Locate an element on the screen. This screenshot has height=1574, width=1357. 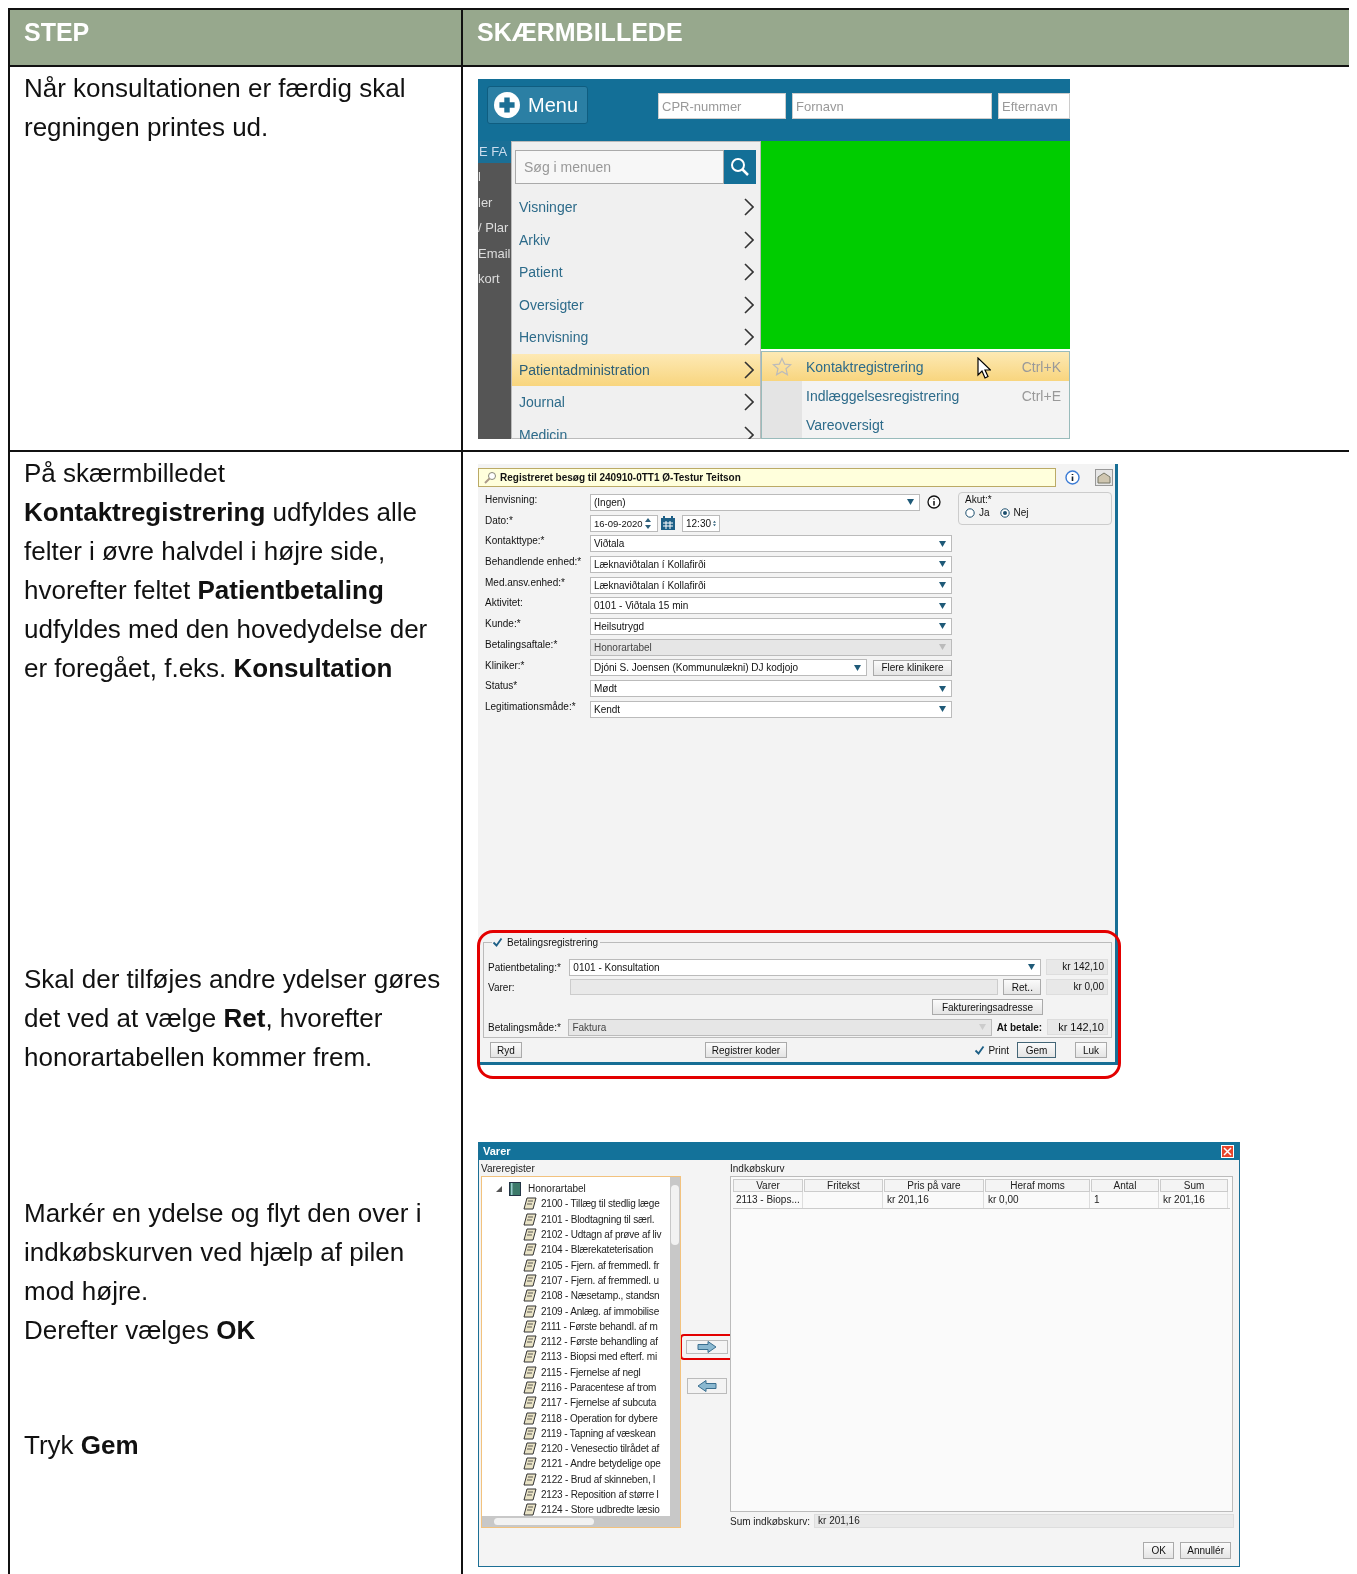
sidebar-item: l is located at coordinates (494, 176).